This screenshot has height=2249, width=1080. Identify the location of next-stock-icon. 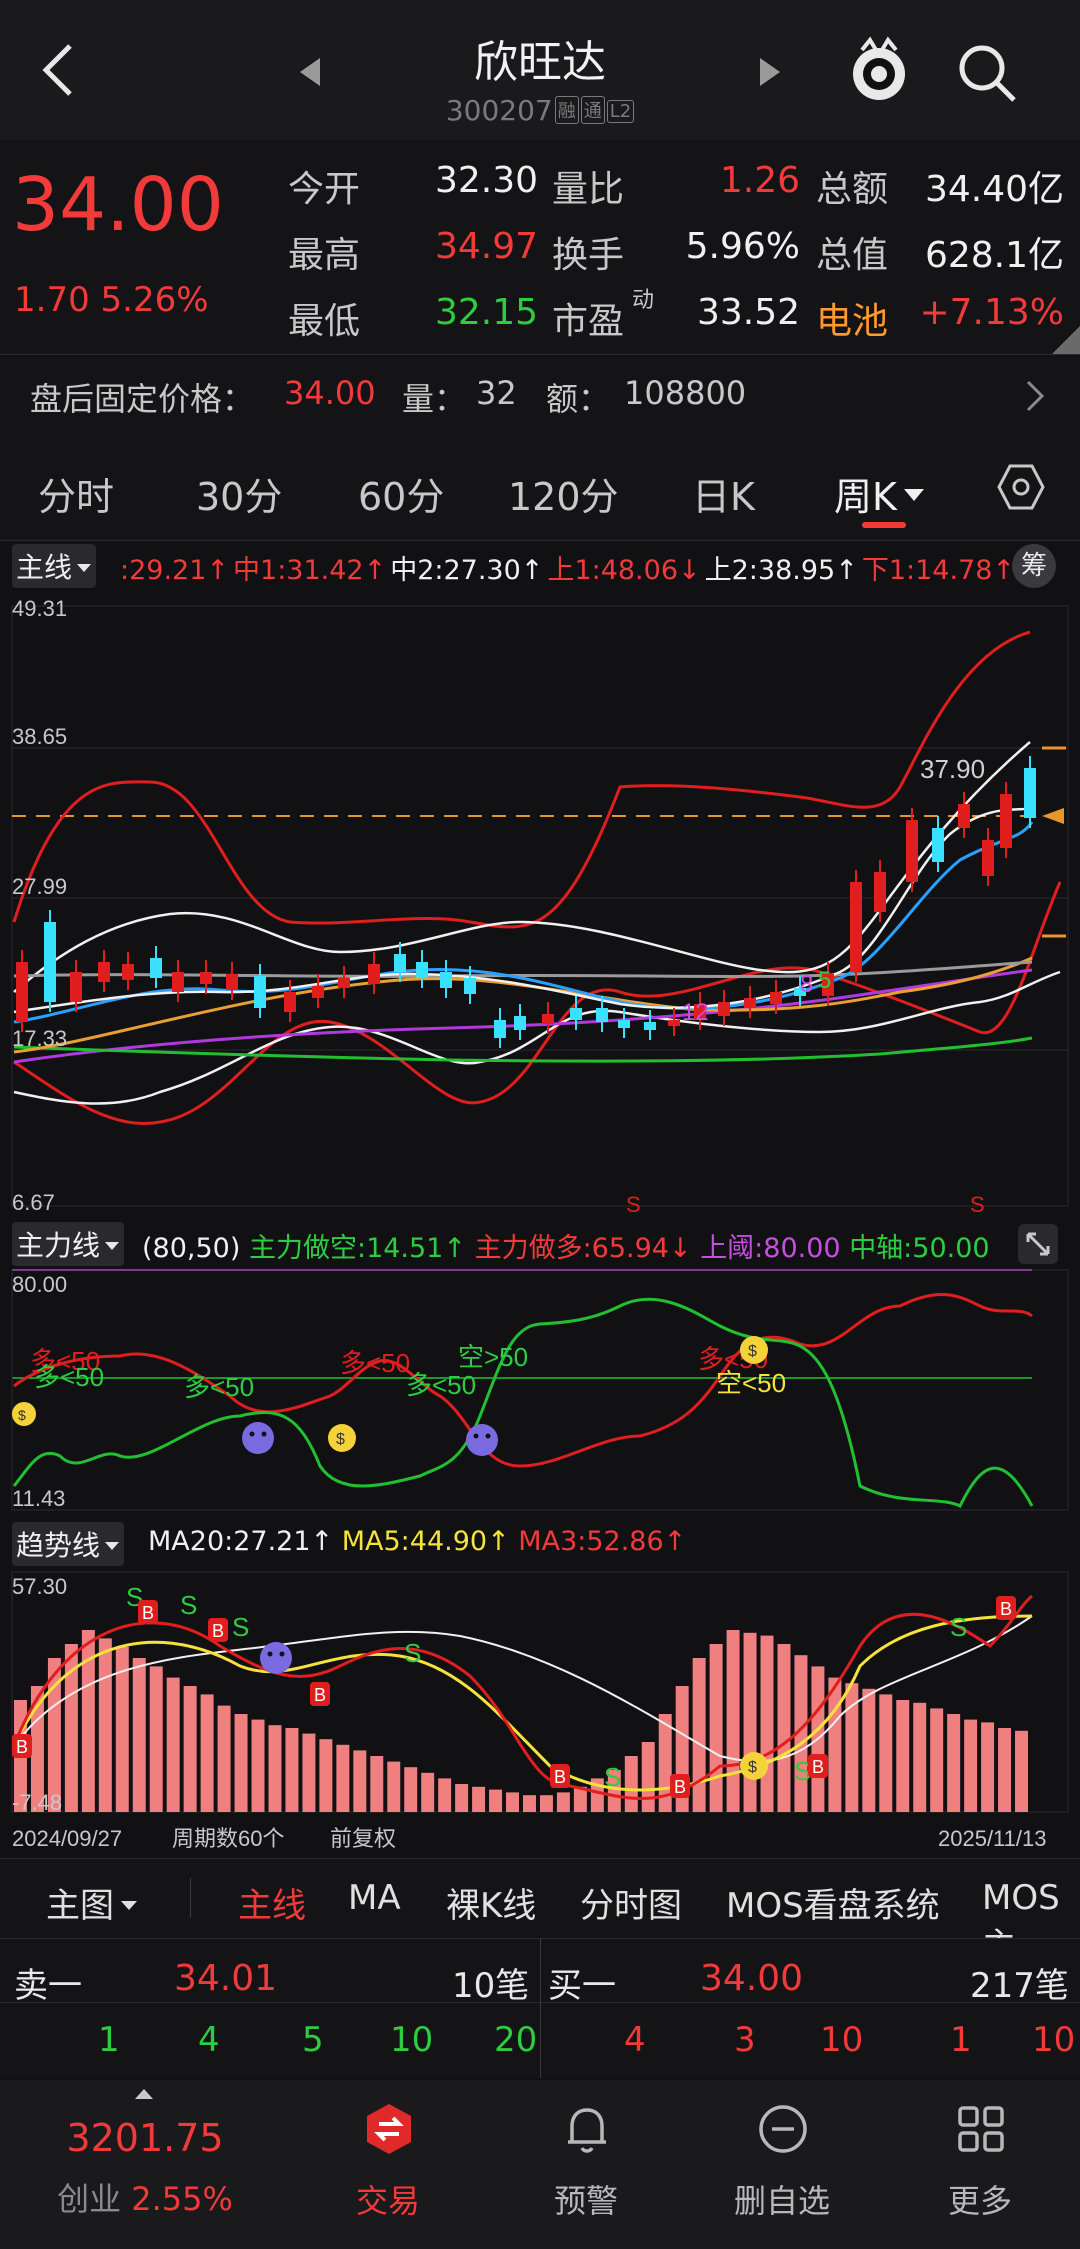
(770, 72).